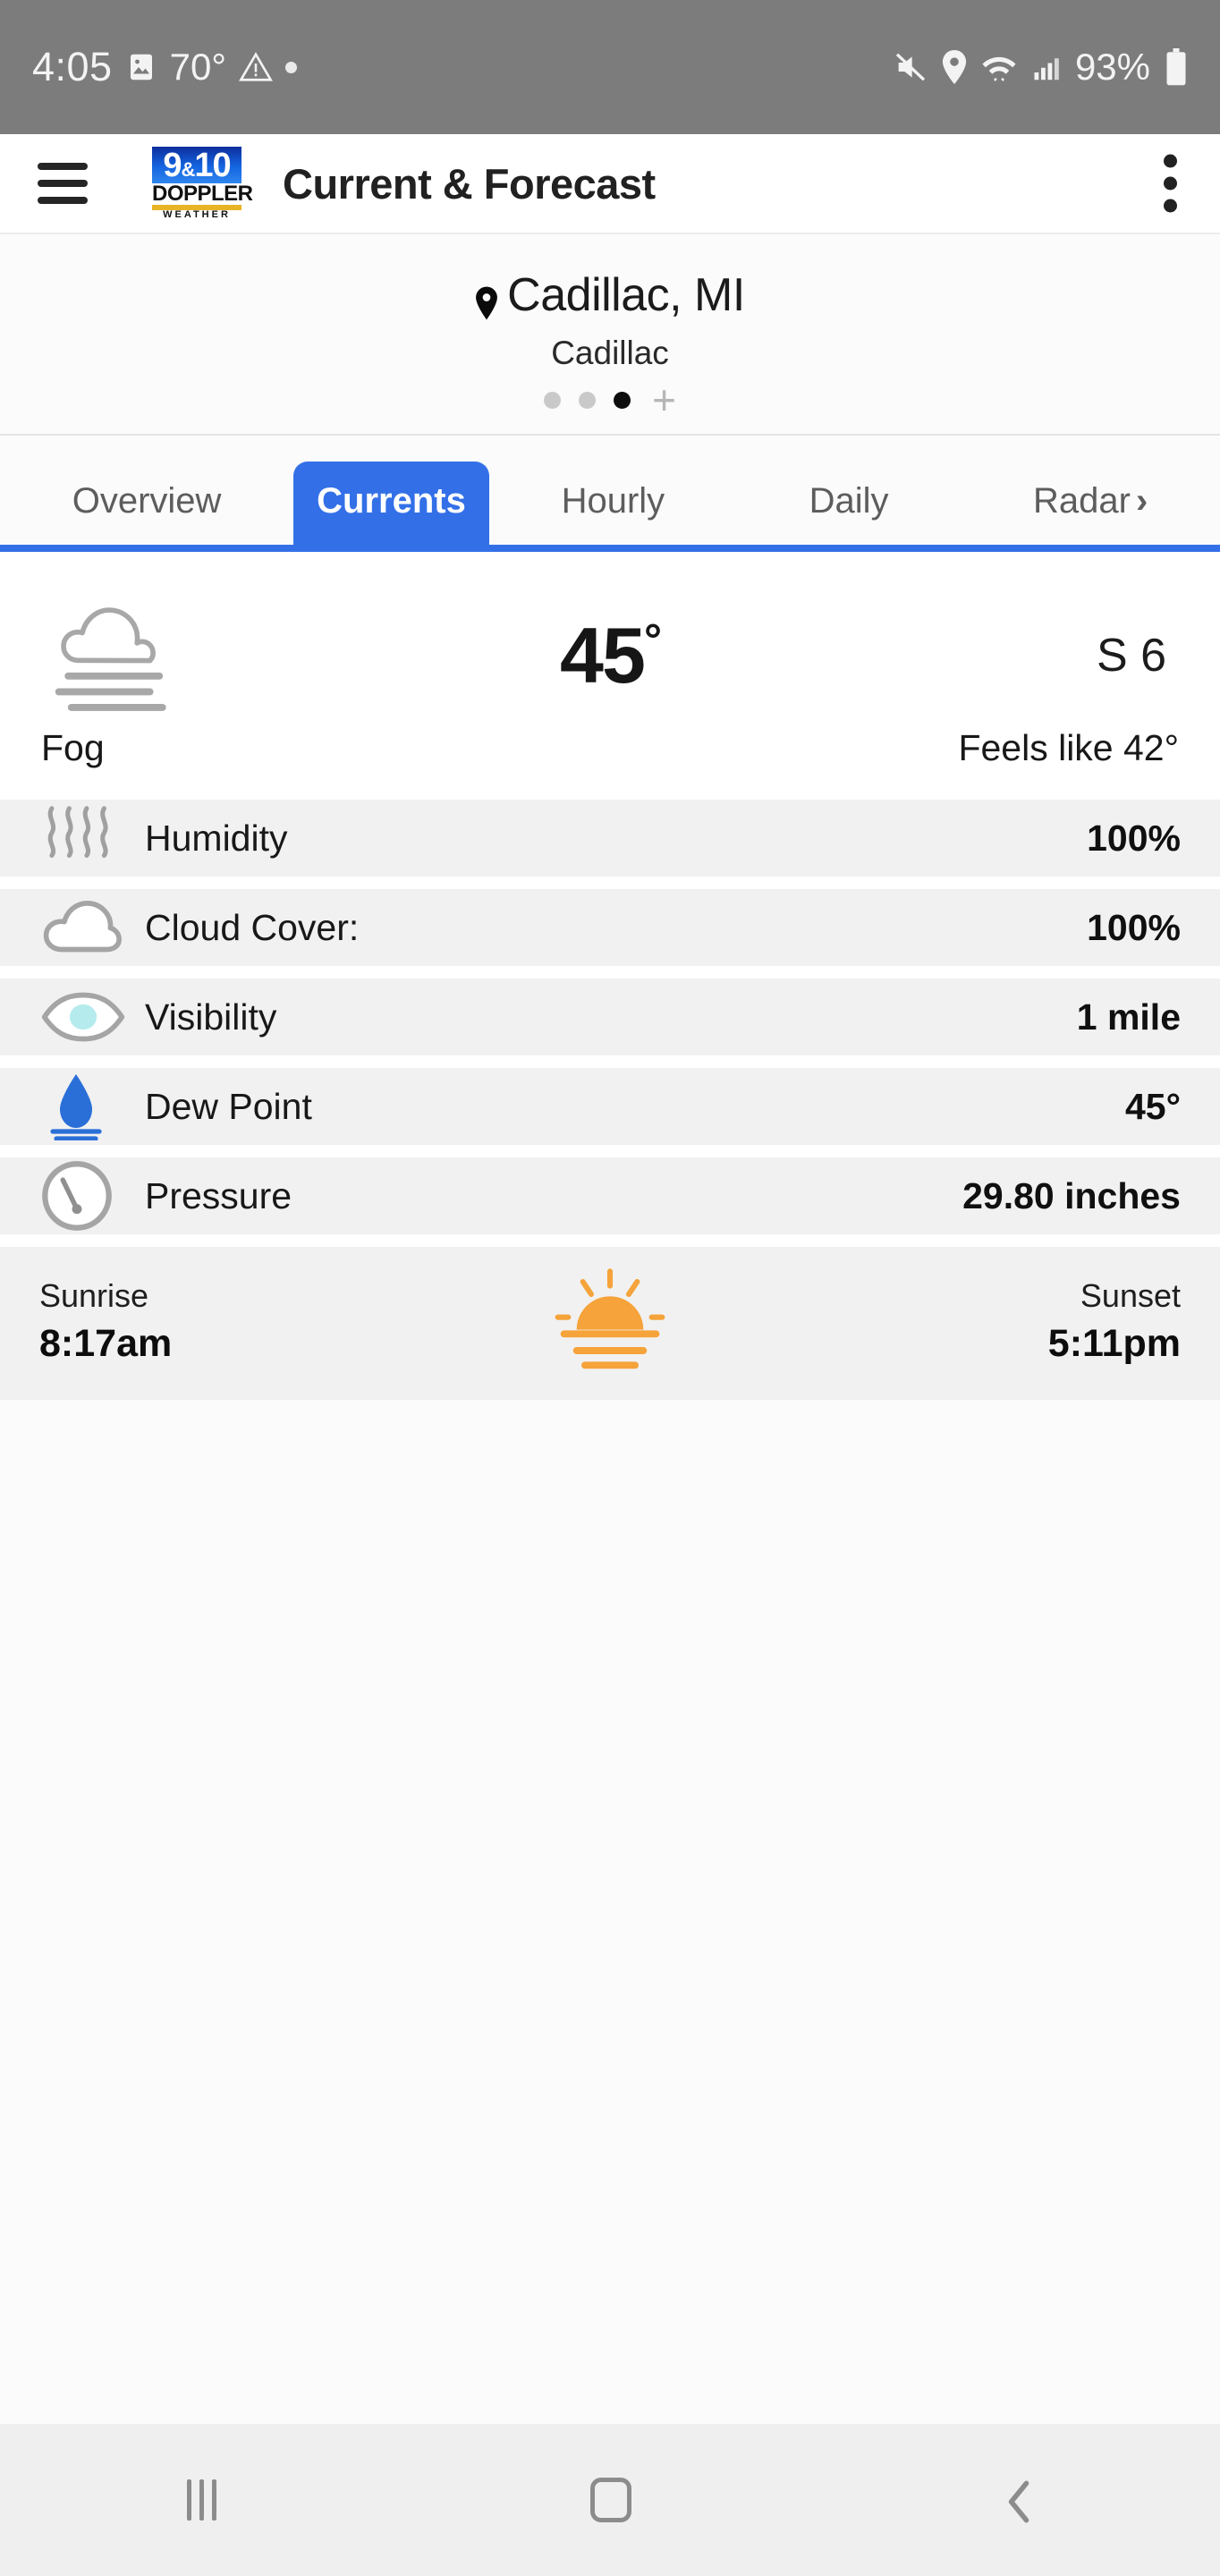 The width and height of the screenshot is (1220, 2576). What do you see at coordinates (1152, 1106) in the screenshot?
I see `detail-value: 45°` at bounding box center [1152, 1106].